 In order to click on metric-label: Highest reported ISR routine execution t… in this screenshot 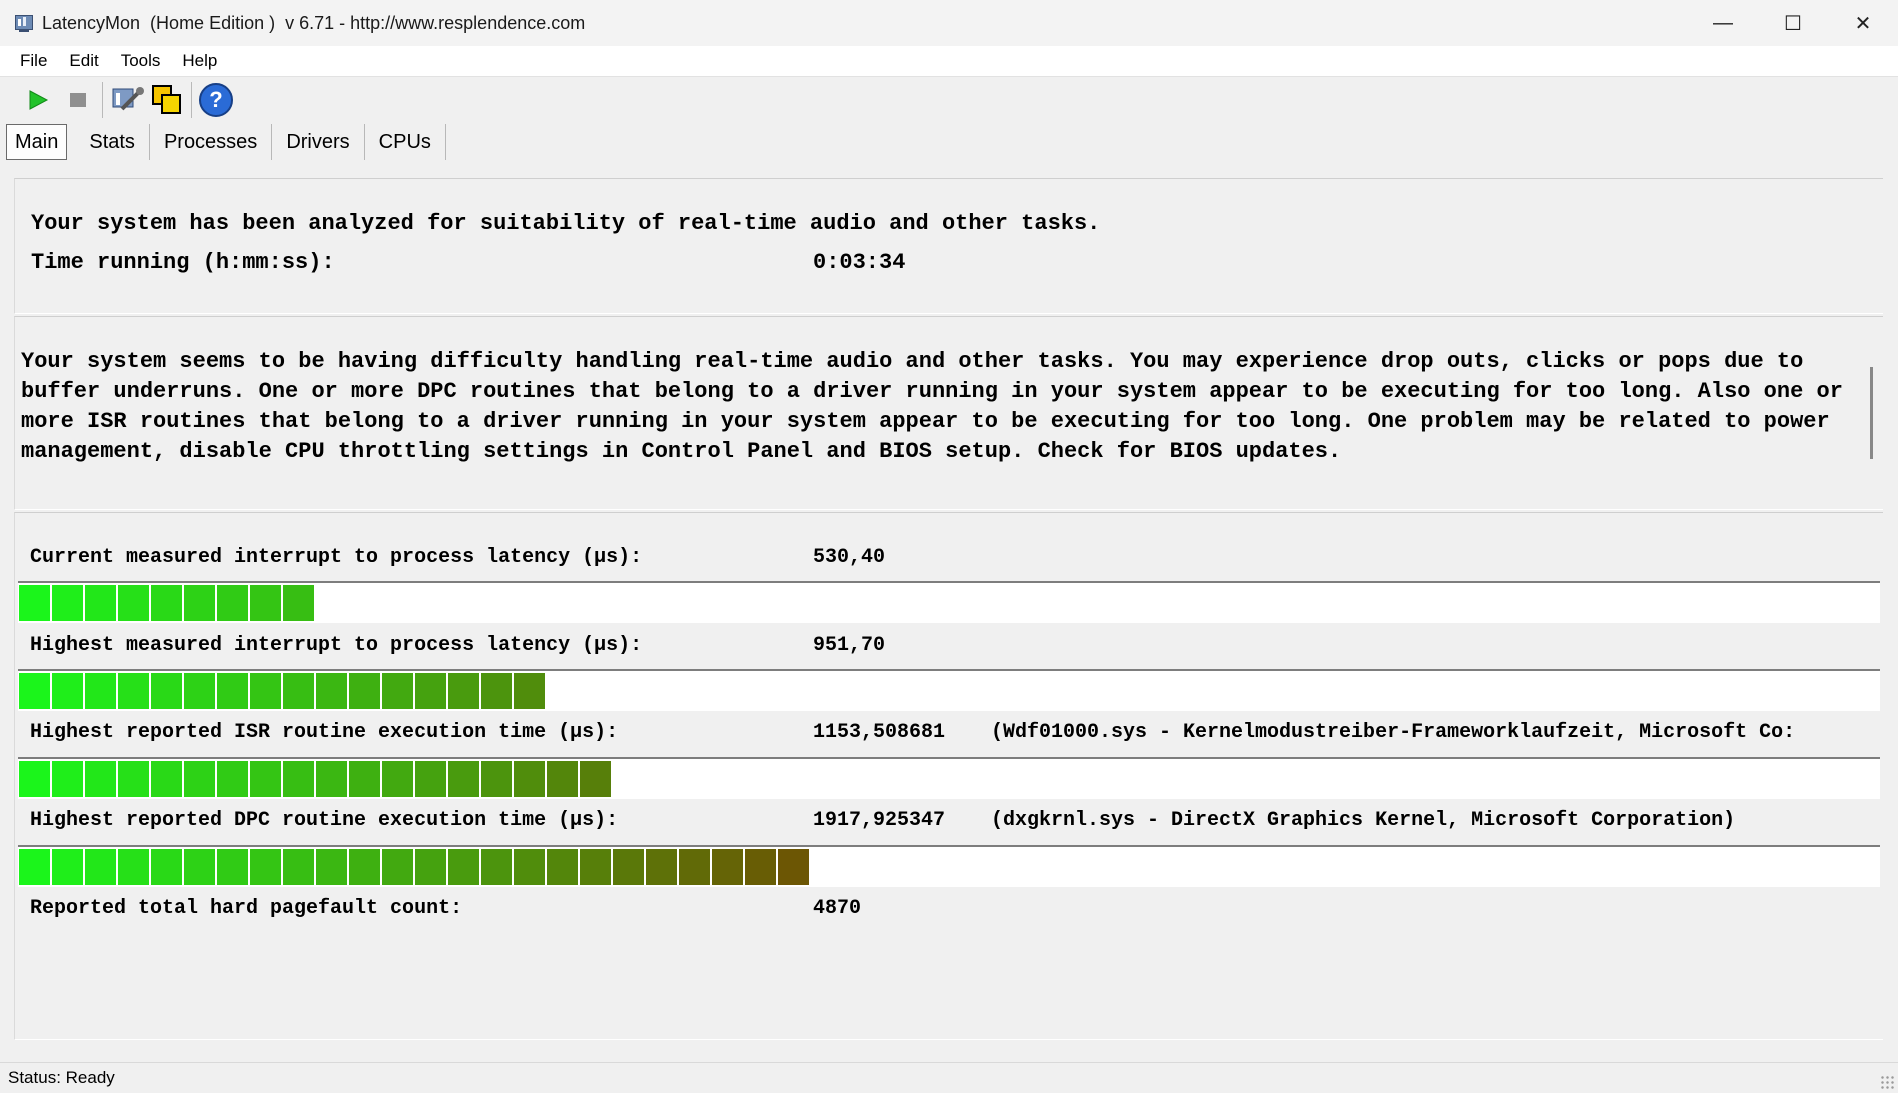, I will do `click(324, 732)`.